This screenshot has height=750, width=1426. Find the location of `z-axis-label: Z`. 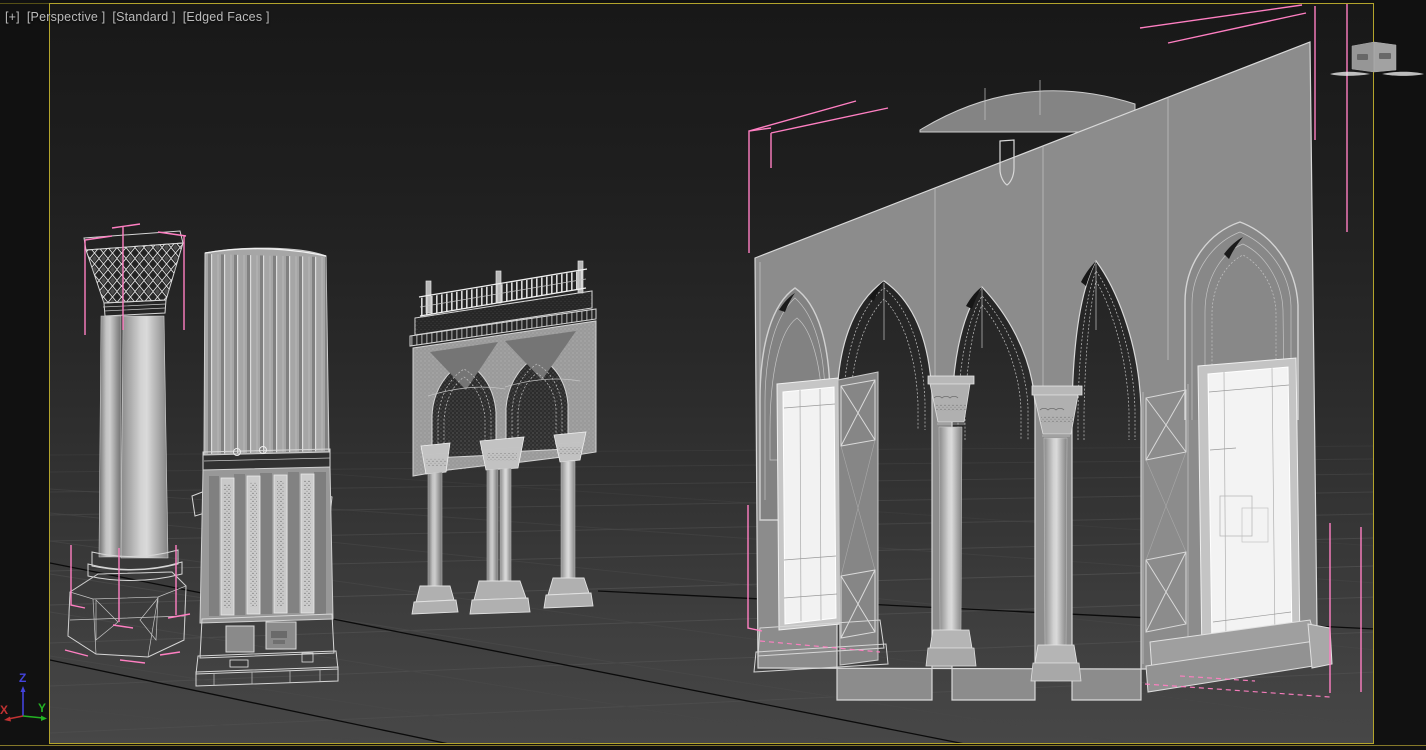

z-axis-label: Z is located at coordinates (22, 678).